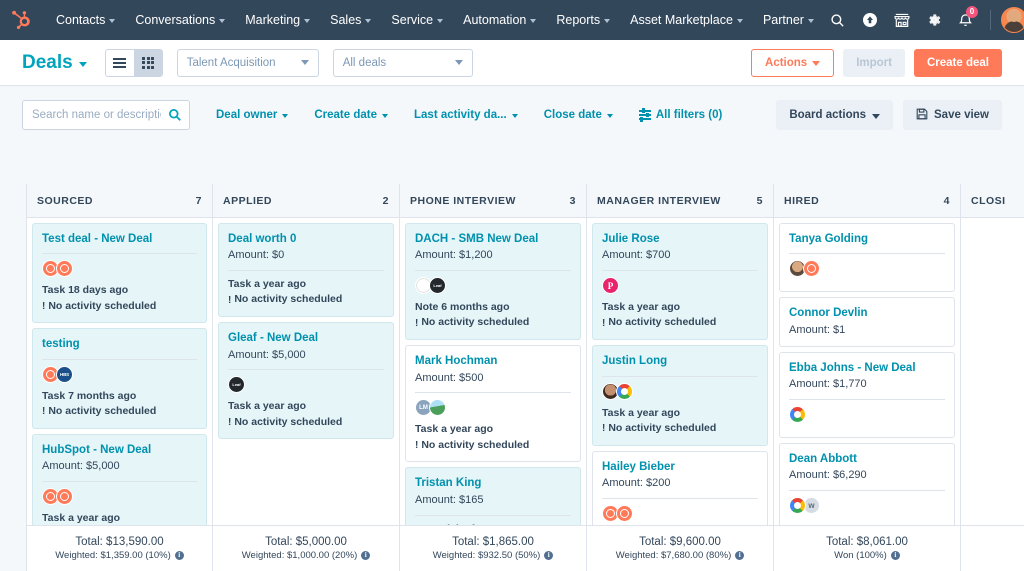  Describe the element at coordinates (874, 62) in the screenshot. I see `import-button: Import` at that location.